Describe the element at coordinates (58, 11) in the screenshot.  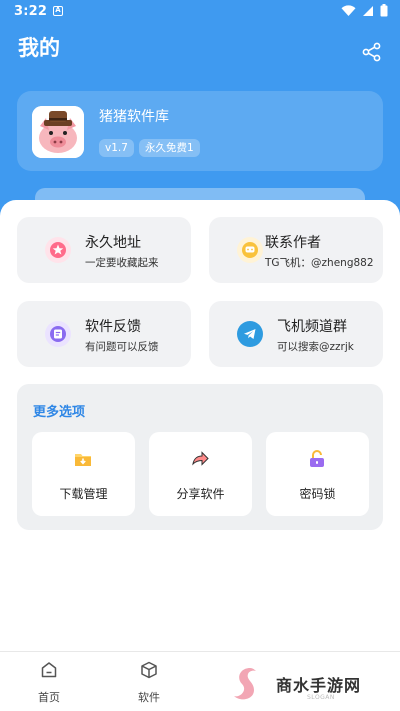
I see `notification-icon: A` at that location.